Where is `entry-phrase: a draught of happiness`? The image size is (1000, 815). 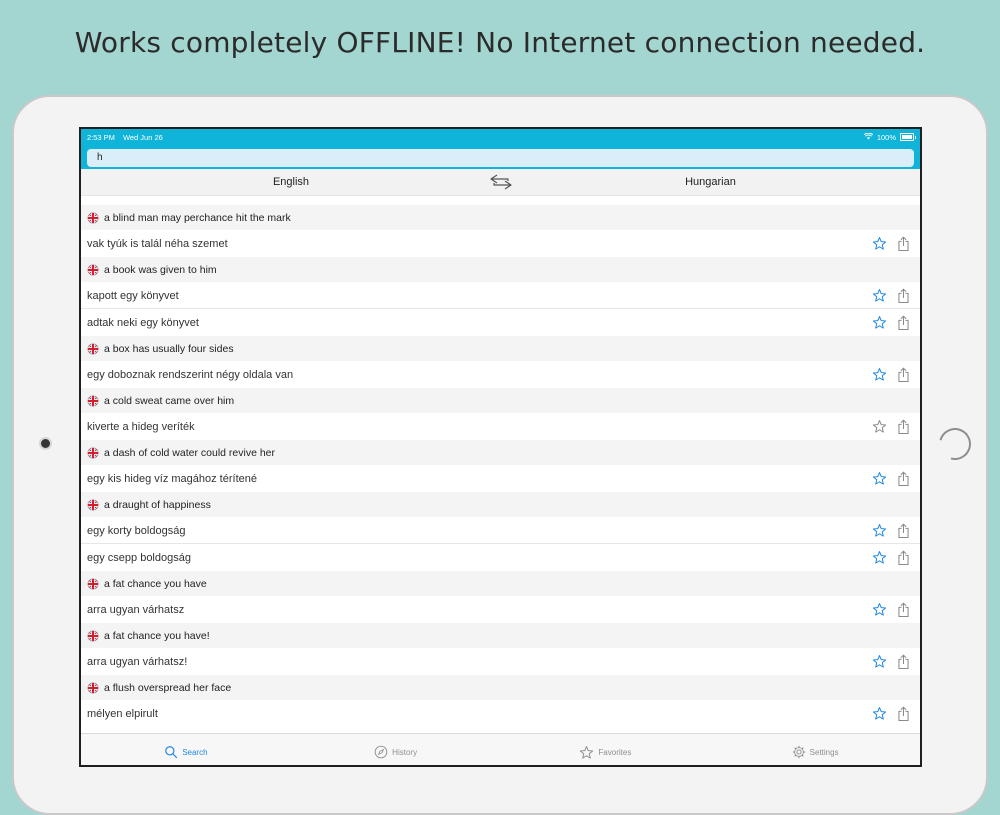 entry-phrase: a draught of happiness is located at coordinates (157, 504).